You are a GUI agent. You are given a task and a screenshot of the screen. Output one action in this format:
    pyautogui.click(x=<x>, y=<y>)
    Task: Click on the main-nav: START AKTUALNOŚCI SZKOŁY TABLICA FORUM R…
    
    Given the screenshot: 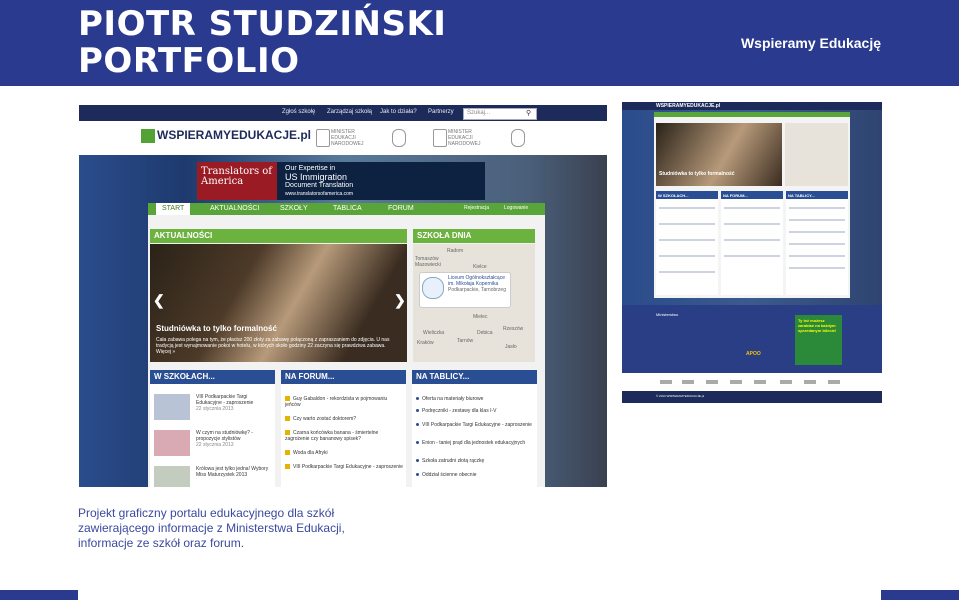 What is the action you would take?
    pyautogui.click(x=346, y=209)
    